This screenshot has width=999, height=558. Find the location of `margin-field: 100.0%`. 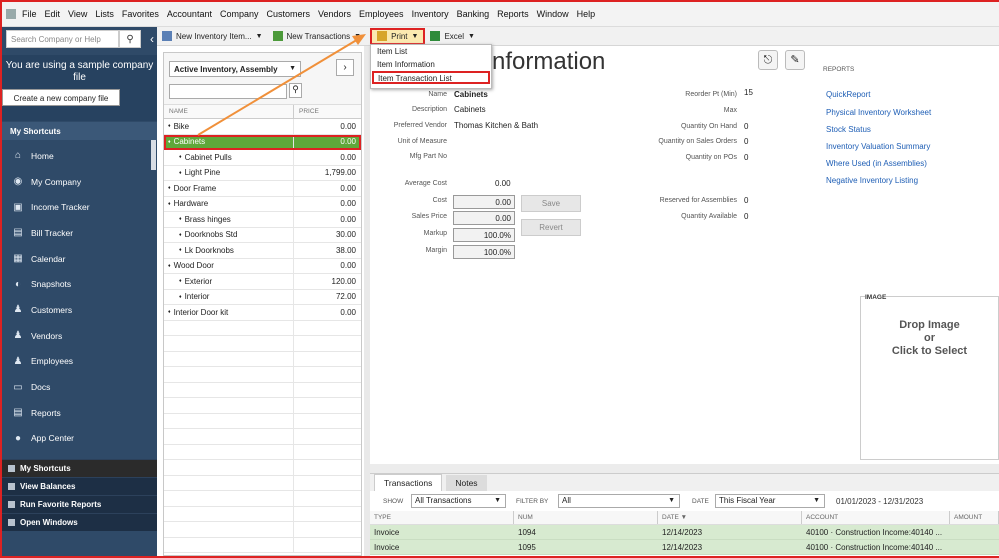

margin-field: 100.0% is located at coordinates (484, 252).